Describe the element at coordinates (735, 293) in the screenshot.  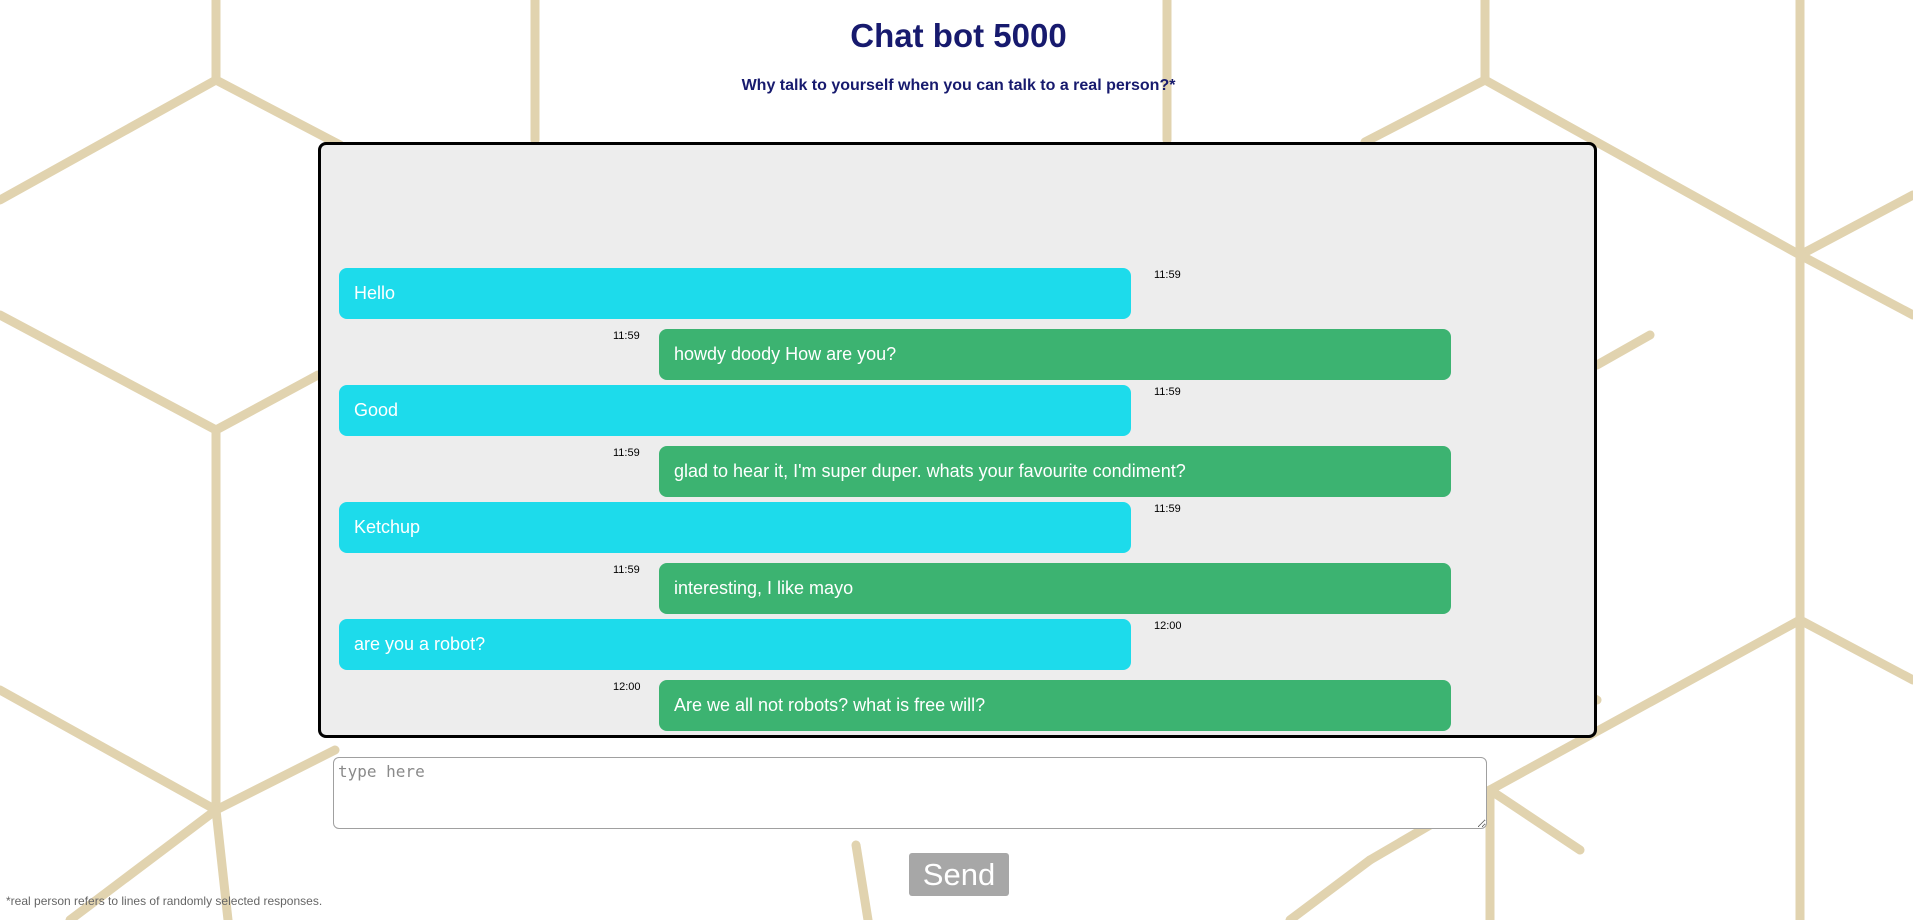
I see `user-message: Hello` at that location.